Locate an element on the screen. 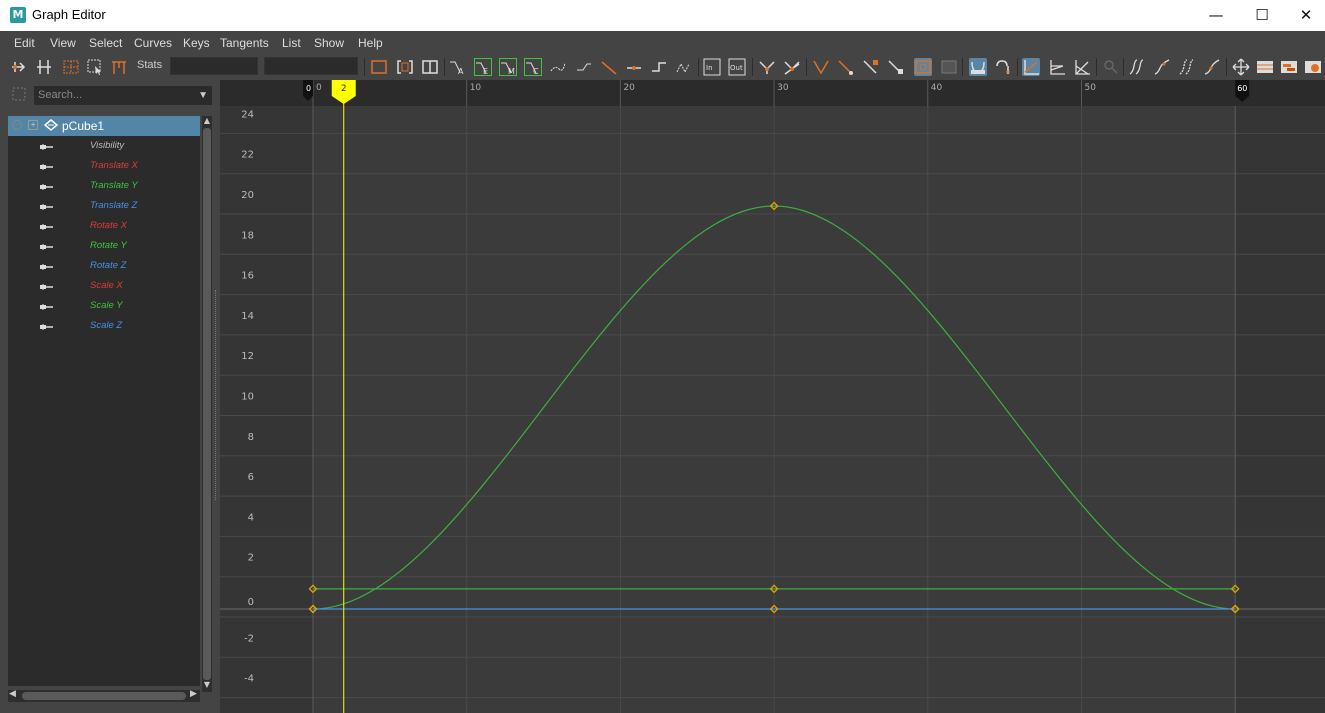  free-tangent-weight-icon is located at coordinates (821, 67).